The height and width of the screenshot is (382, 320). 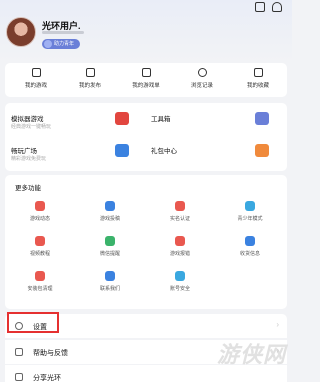 I want to click on quick-label: 我的发布, so click(x=89, y=86).